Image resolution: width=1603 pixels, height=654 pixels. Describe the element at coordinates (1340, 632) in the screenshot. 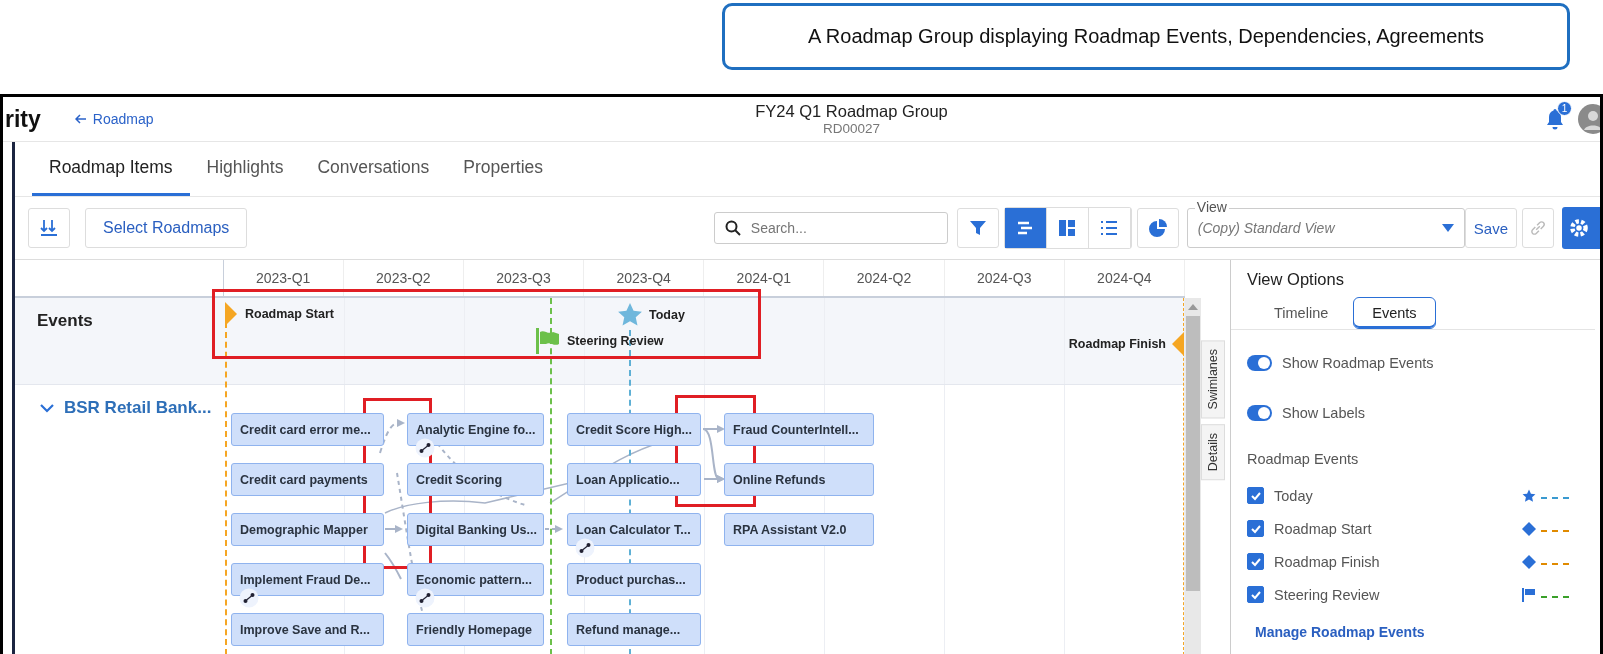

I see `manage-events-link: Manage Roadmap Events` at that location.